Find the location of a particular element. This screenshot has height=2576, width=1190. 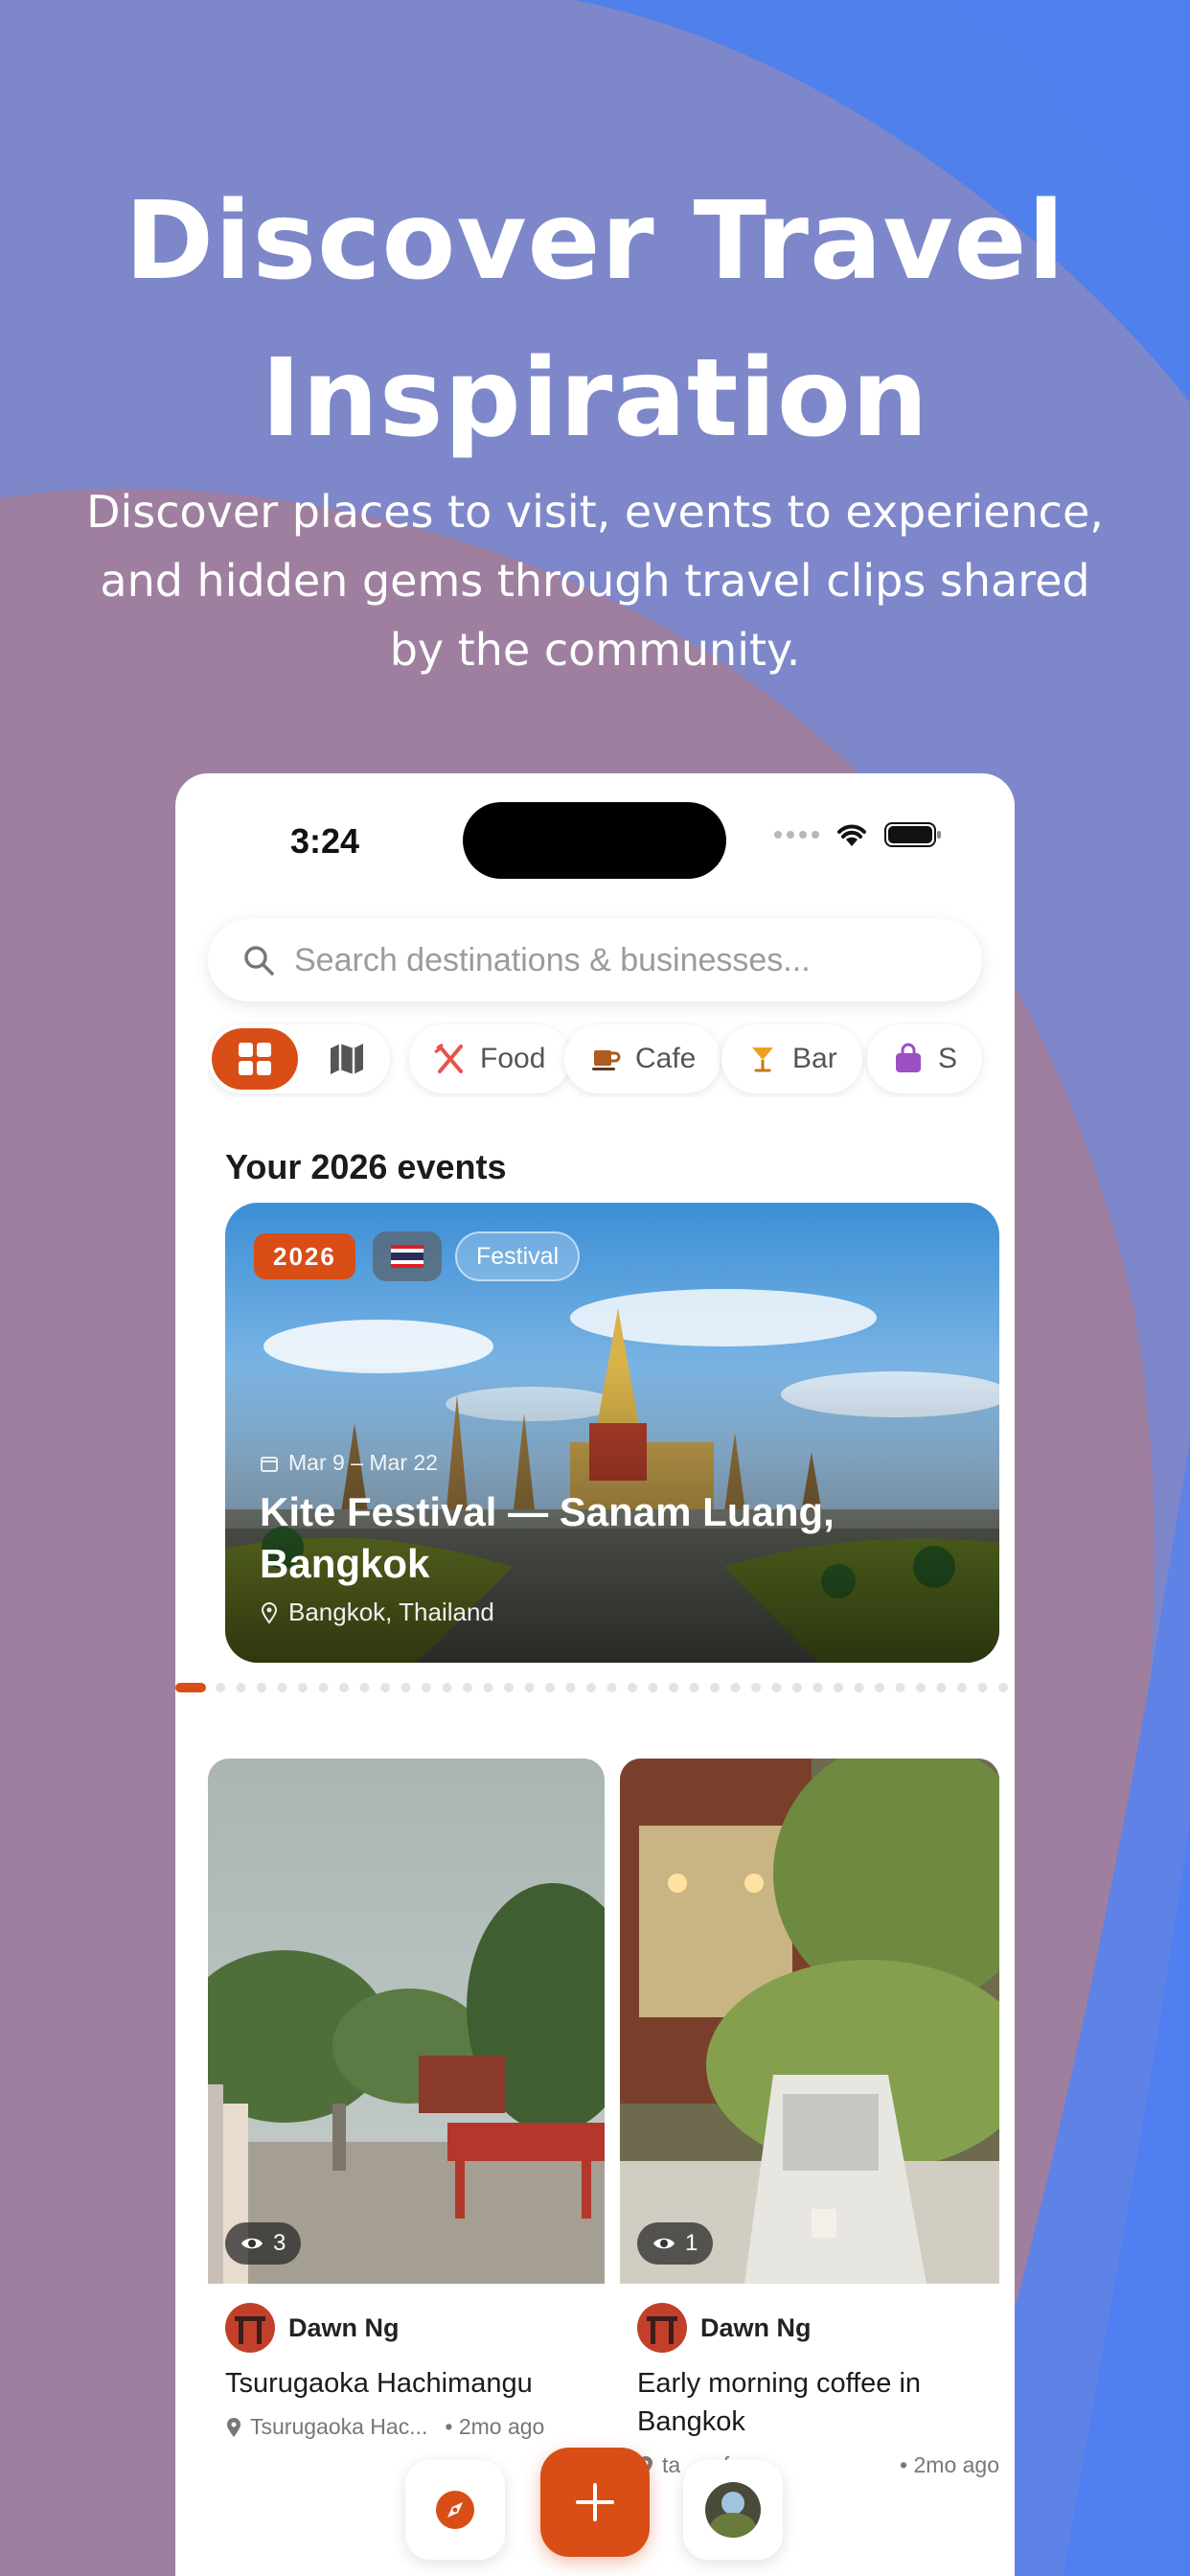

author-name: Dawn Ng is located at coordinates (756, 2327).